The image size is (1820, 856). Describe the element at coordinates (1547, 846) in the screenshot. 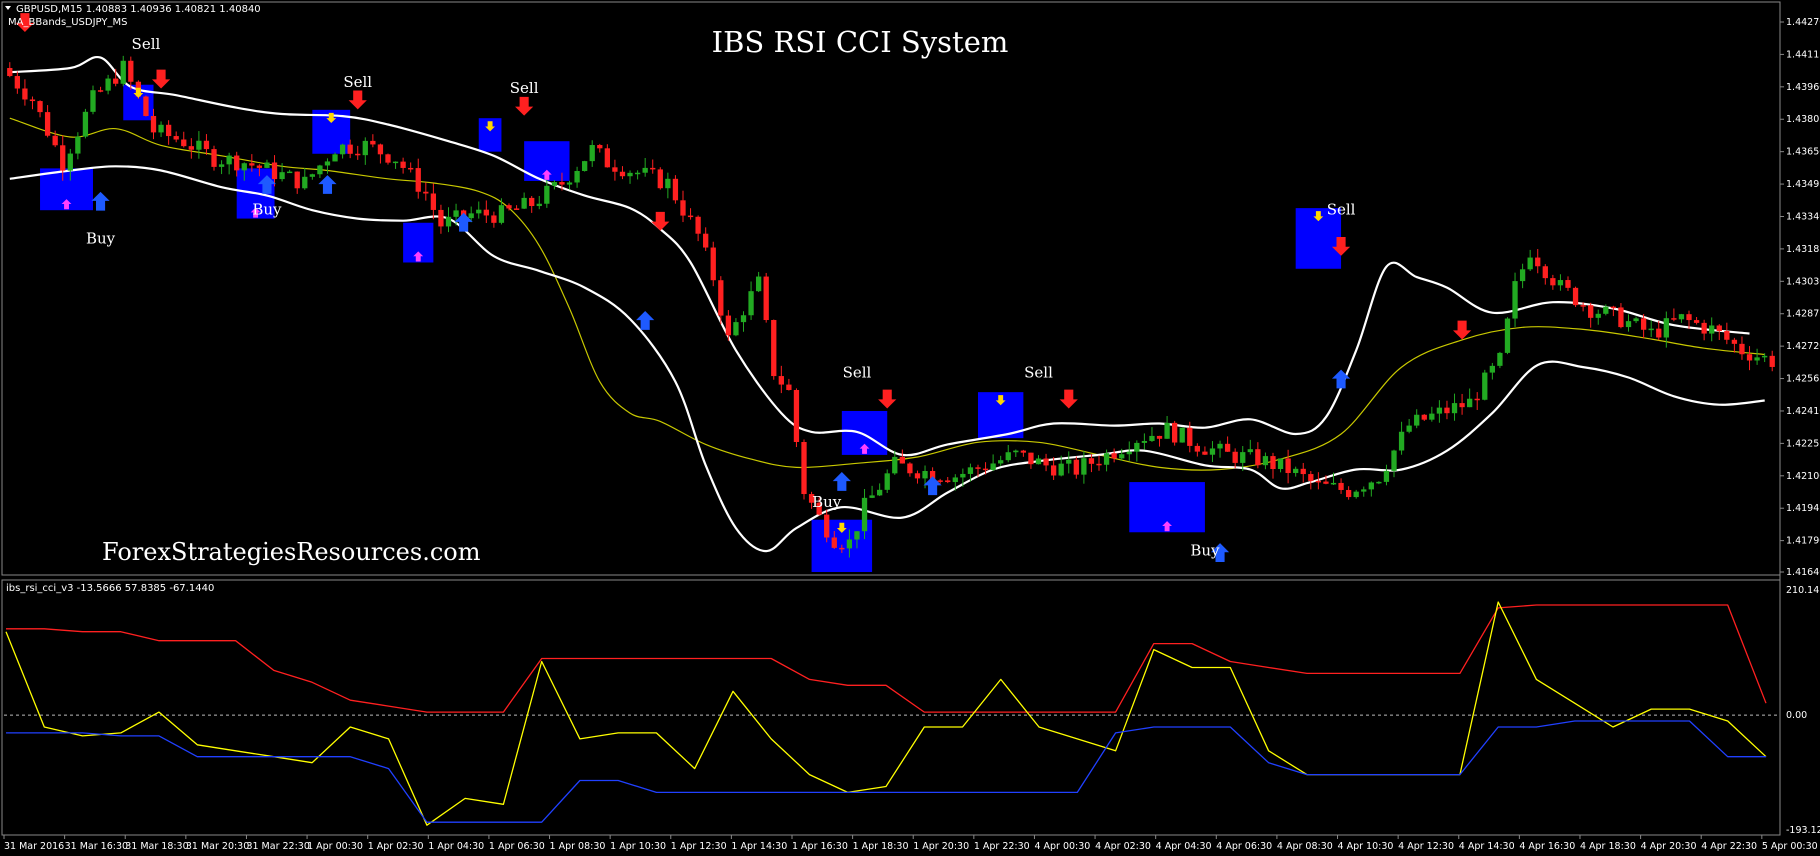

I see `time-tick-label: 4 Apr 16:30` at that location.